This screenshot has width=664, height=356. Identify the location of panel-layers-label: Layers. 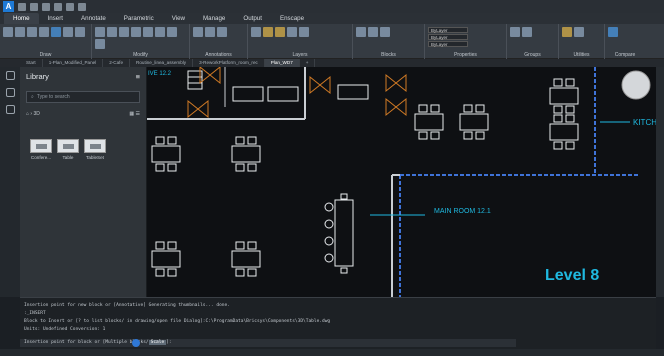
(300, 55).